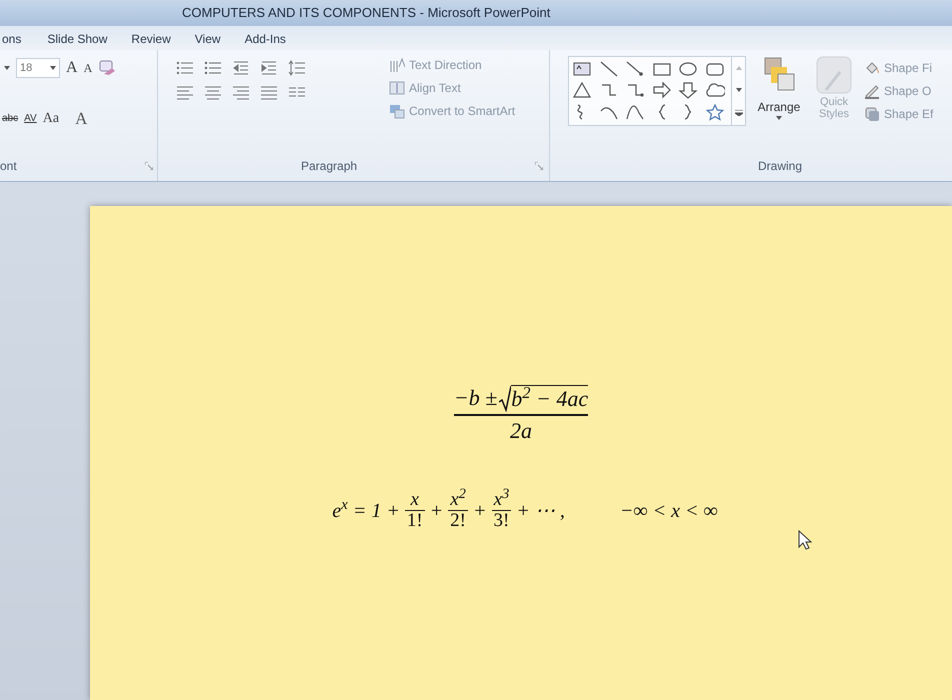 The image size is (952, 700). I want to click on ribbon-tab: Add-Ins, so click(265, 39).